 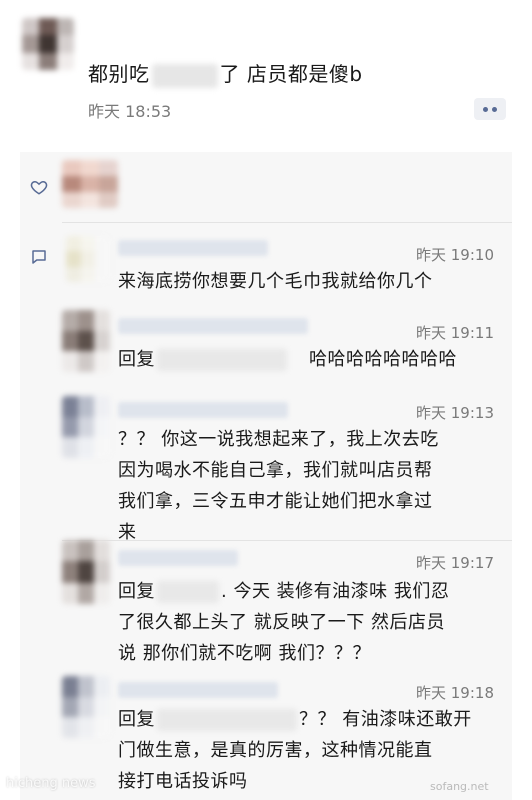 I want to click on watermark-left: hicheng news, so click(x=51, y=783).